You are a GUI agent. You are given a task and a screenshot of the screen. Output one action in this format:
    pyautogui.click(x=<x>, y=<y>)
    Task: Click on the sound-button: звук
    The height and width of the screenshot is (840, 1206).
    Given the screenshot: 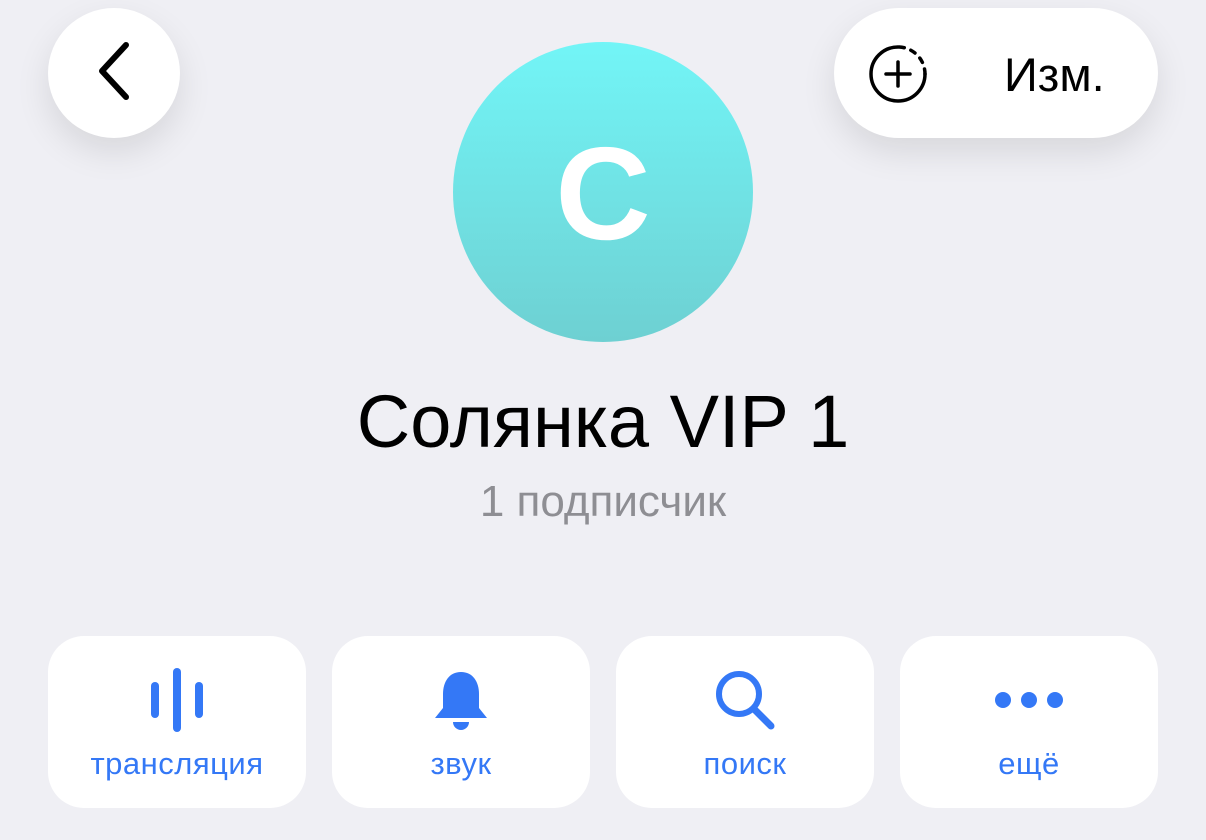 What is the action you would take?
    pyautogui.click(x=461, y=722)
    